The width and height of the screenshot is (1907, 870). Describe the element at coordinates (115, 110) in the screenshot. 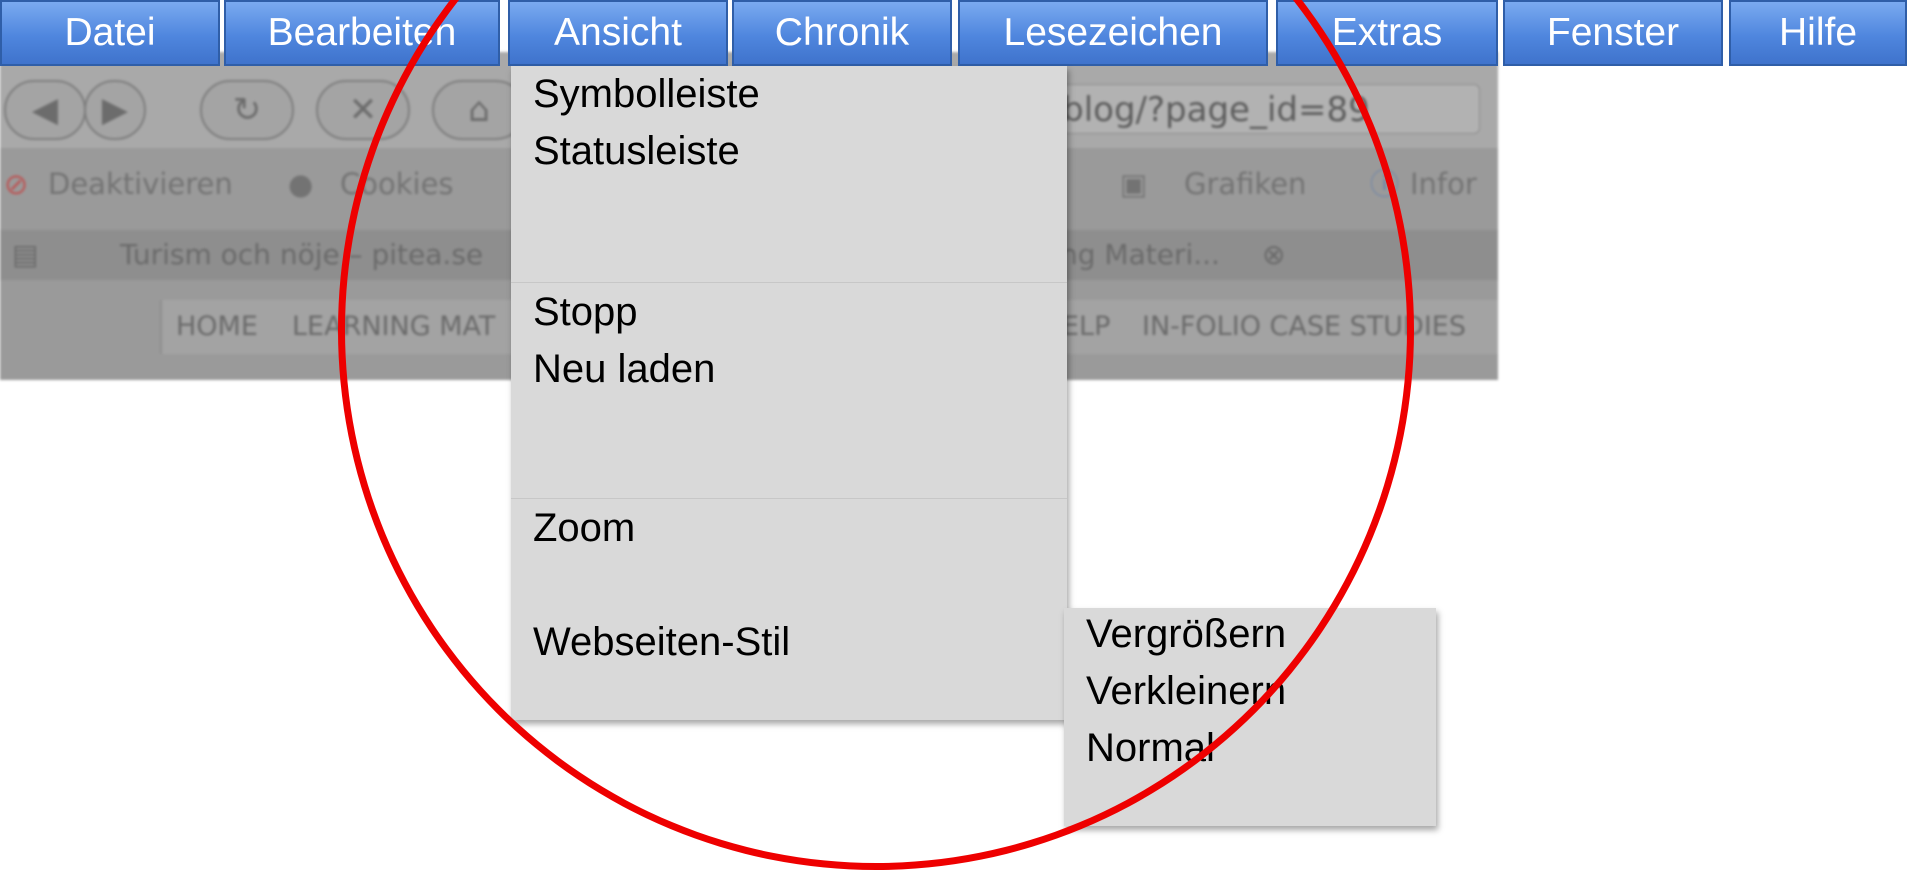

I see `forward-button: ▶` at that location.